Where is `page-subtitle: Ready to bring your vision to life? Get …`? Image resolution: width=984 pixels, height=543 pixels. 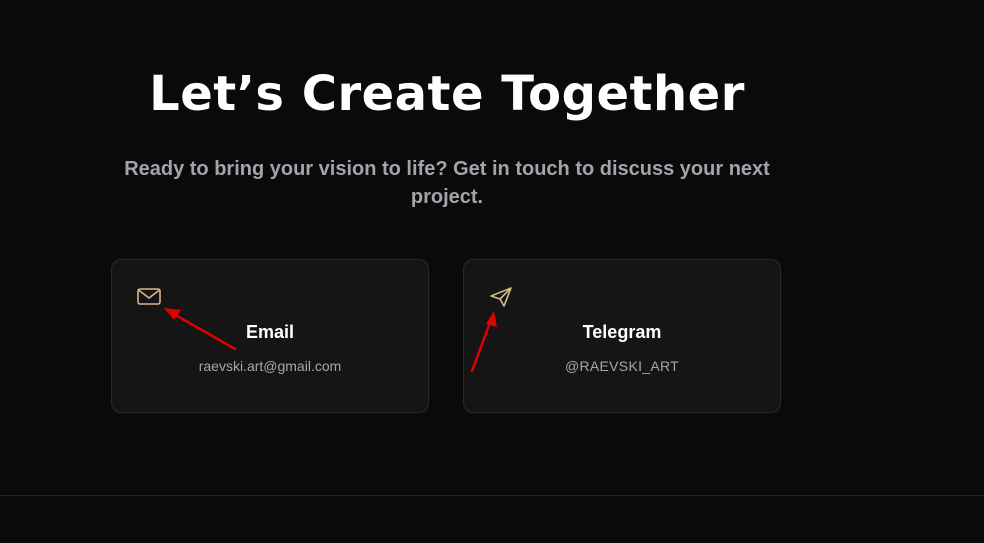 page-subtitle: Ready to bring your vision to life? Get … is located at coordinates (447, 183).